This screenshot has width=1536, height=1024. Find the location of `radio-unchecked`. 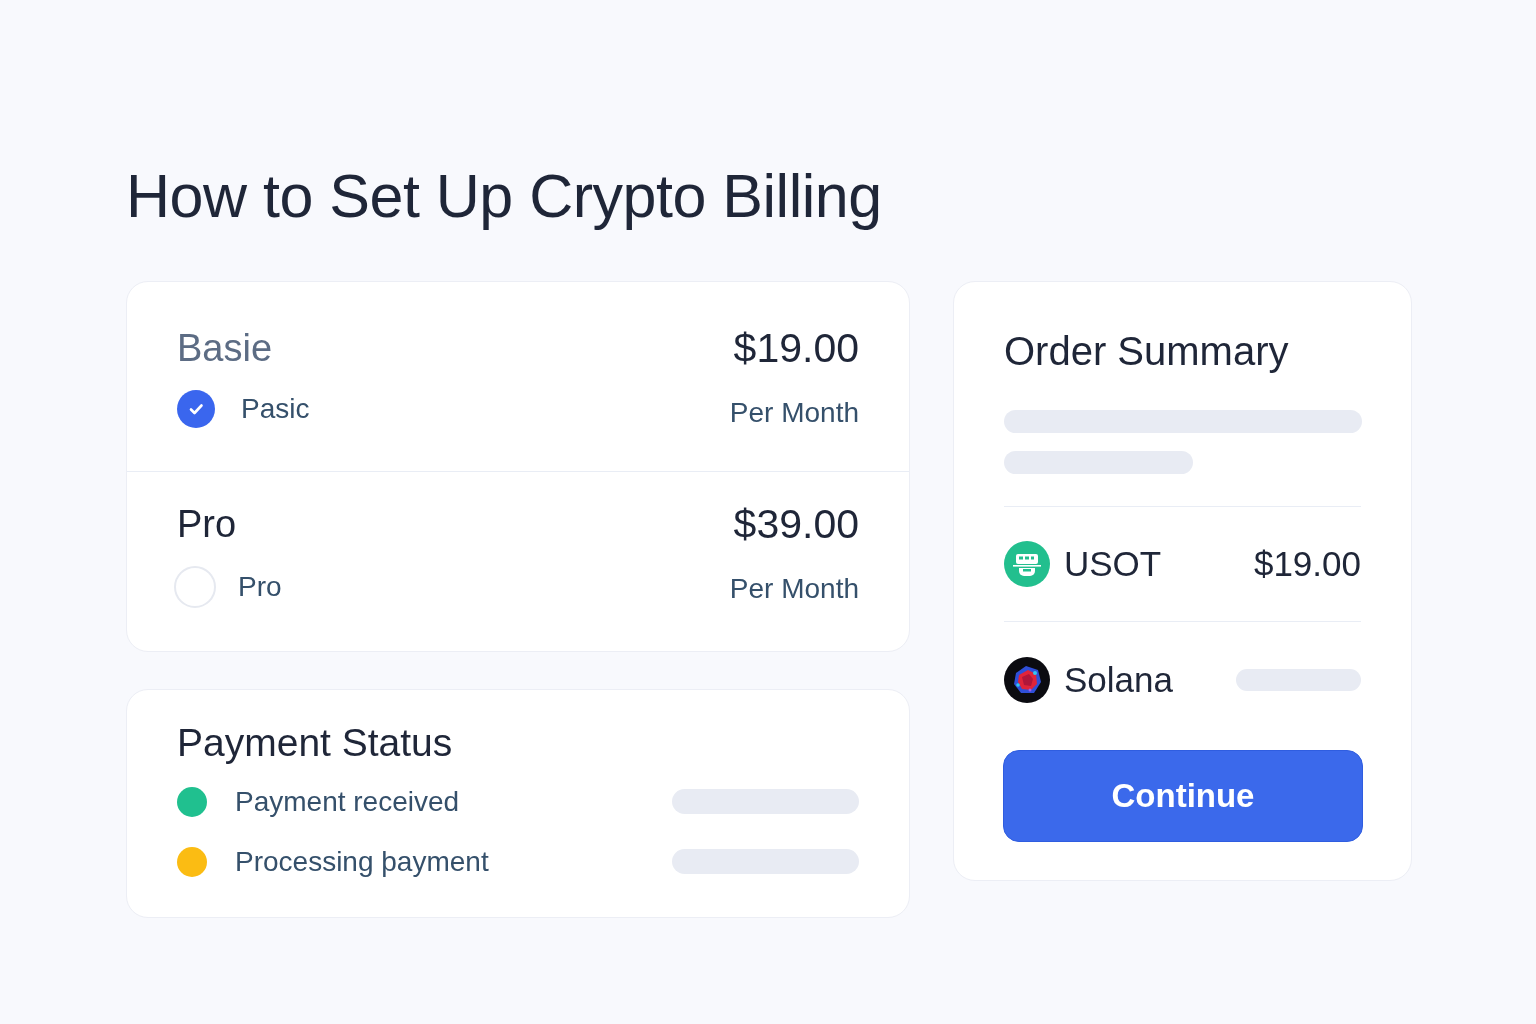

radio-unchecked is located at coordinates (195, 587).